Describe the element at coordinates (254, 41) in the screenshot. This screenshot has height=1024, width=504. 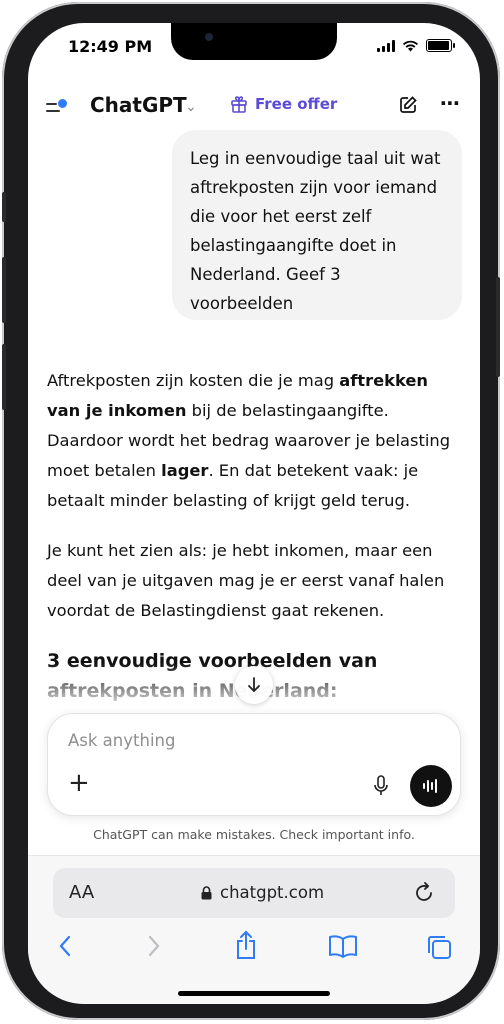
I see `notch` at that location.